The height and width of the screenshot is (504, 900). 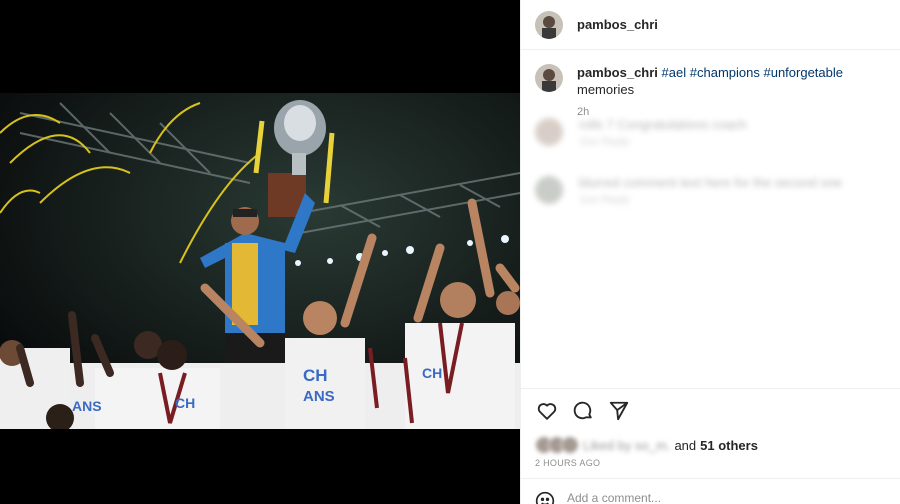 I want to click on emoji-icon-shape, so click(x=545, y=497).